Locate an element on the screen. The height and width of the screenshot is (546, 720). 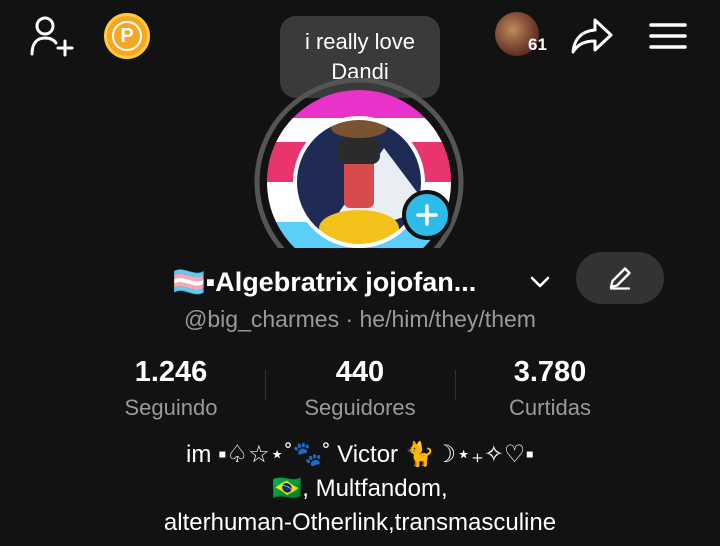
likes-stat: 3.780 Curtidas is located at coordinates (550, 388).